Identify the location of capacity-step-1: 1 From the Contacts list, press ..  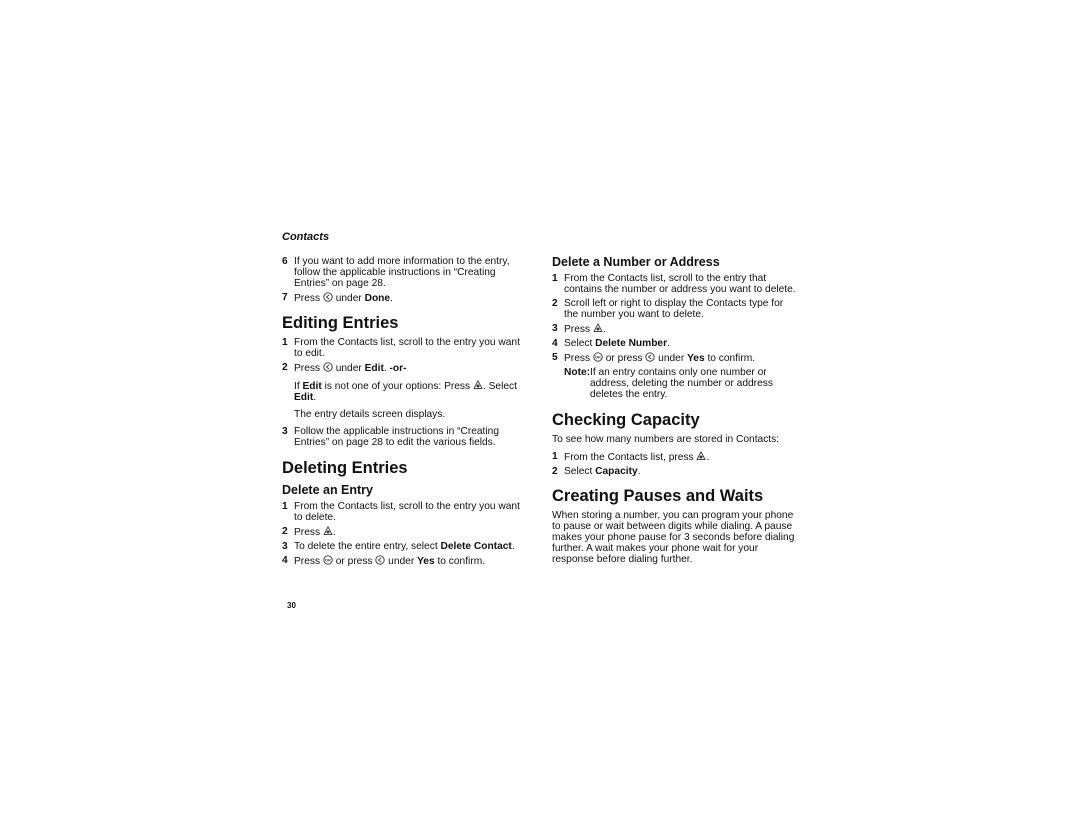
(674, 457).